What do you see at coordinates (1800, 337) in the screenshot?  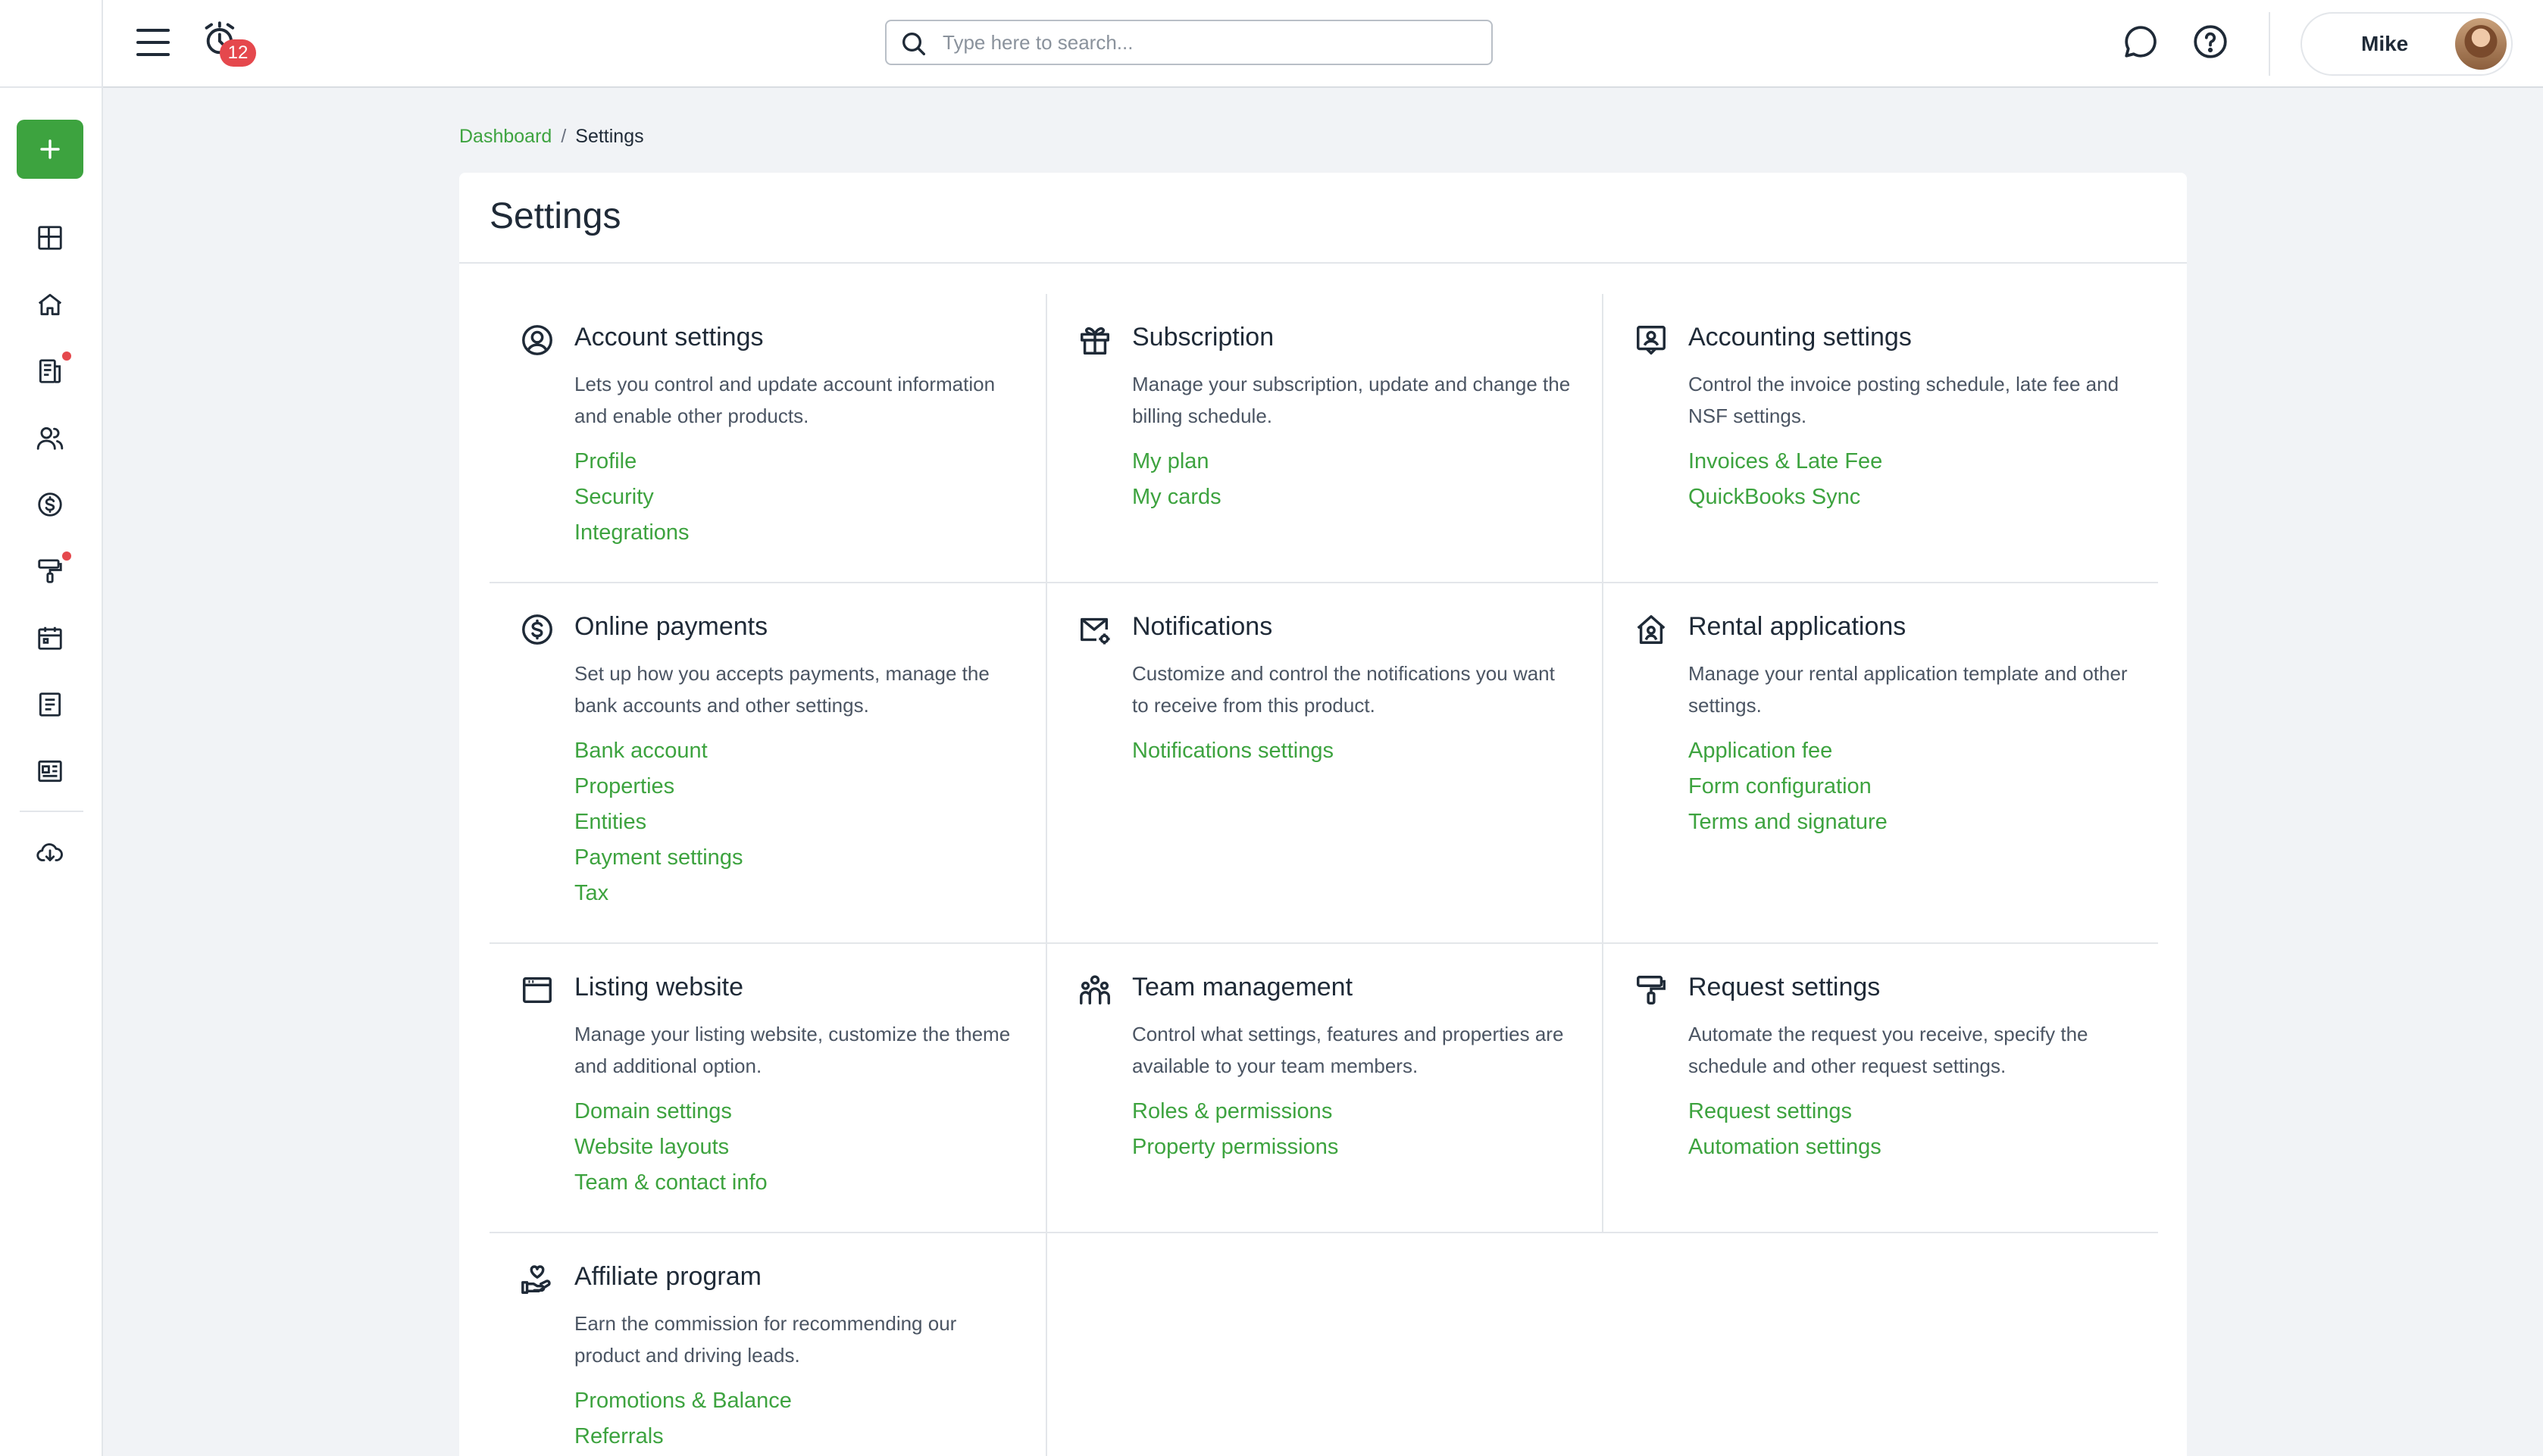 I see `section-title: Accounting settings` at bounding box center [1800, 337].